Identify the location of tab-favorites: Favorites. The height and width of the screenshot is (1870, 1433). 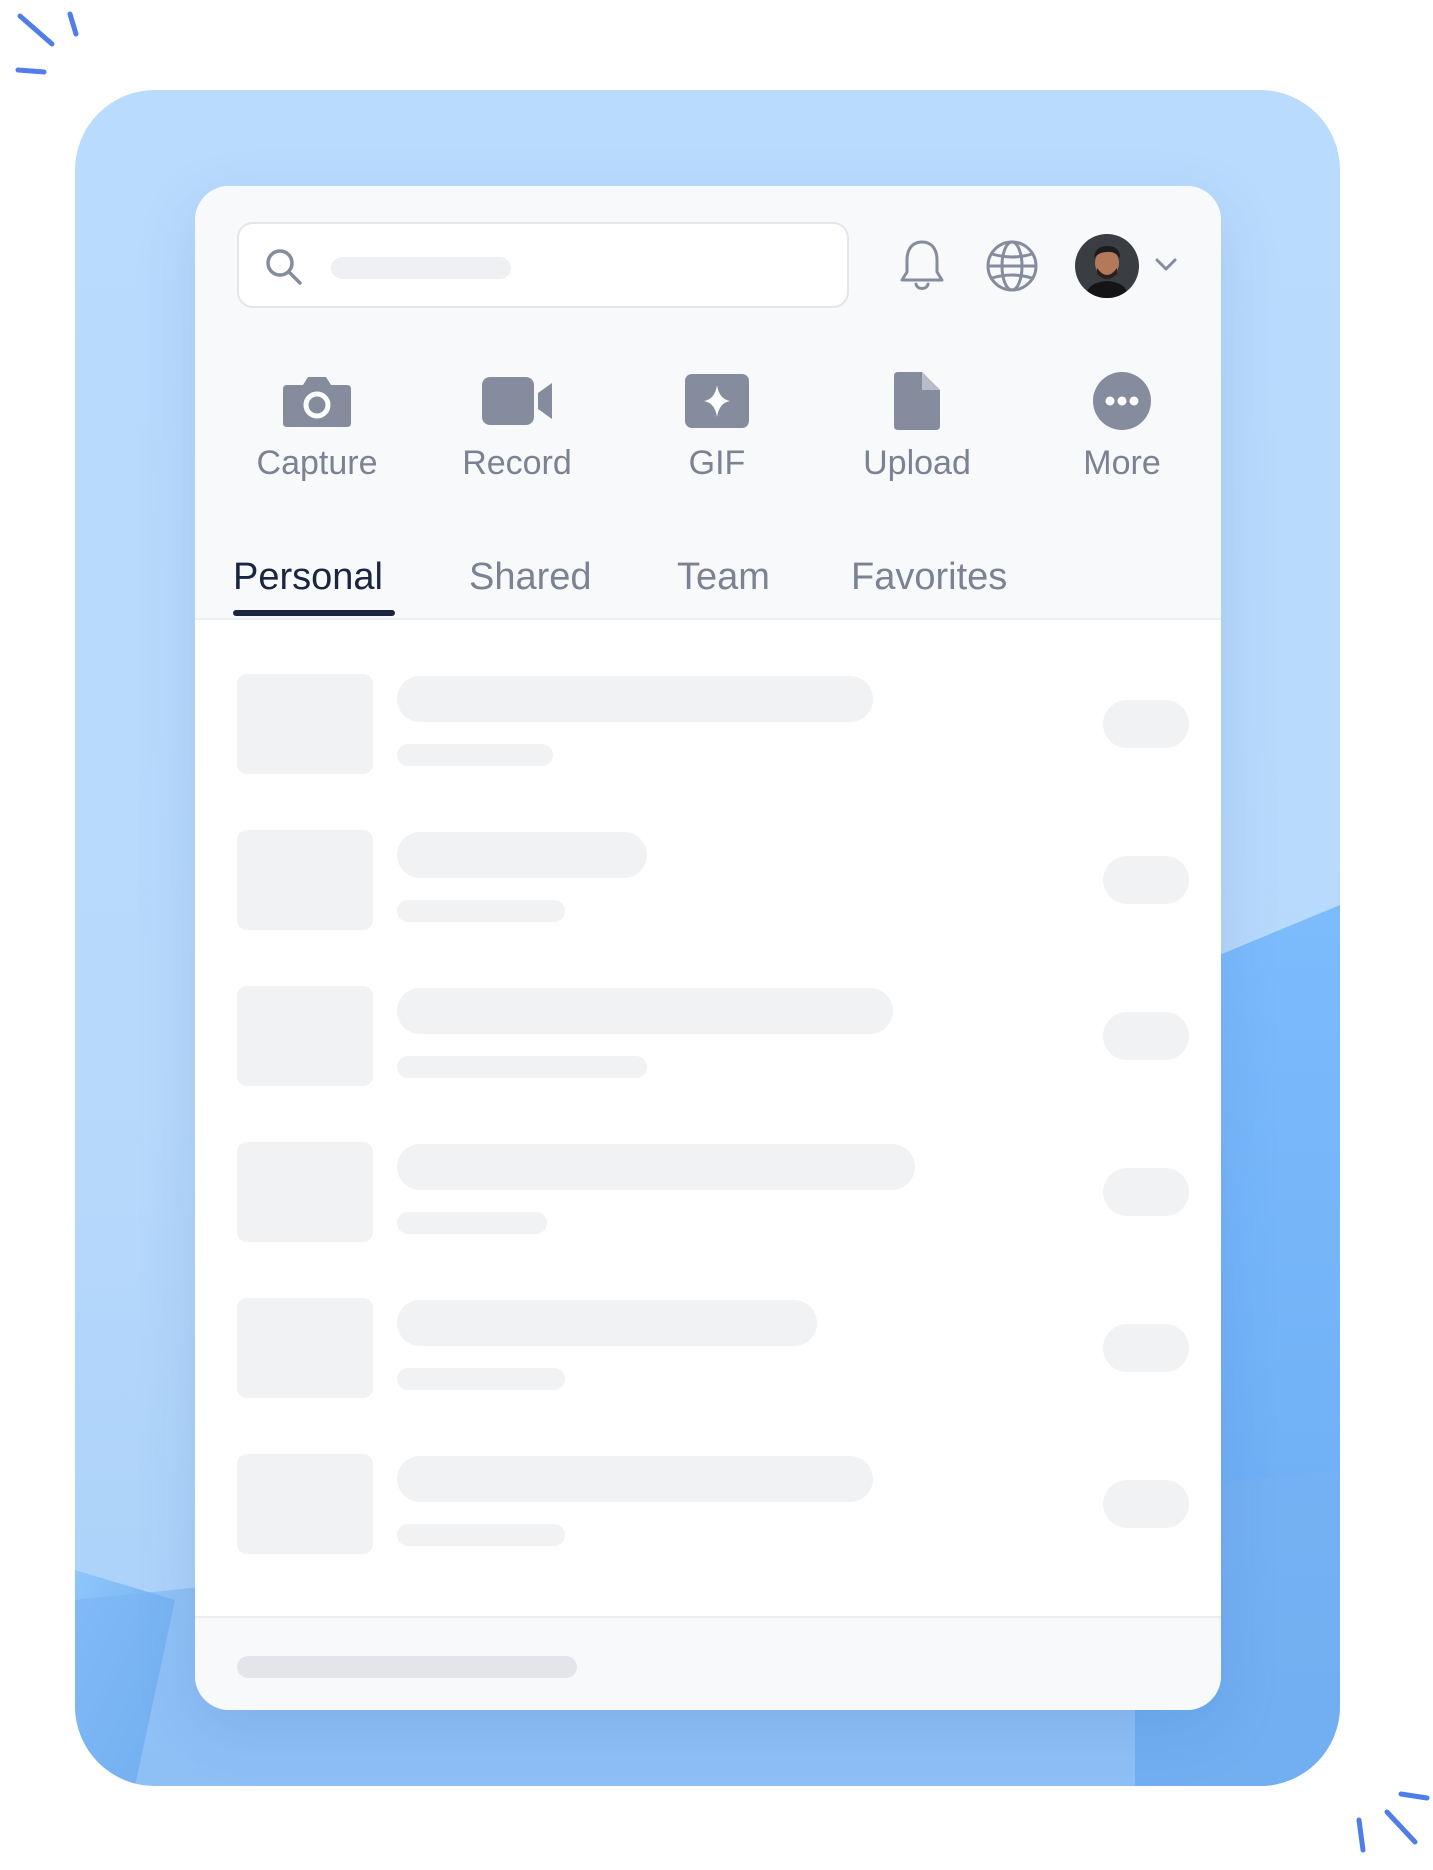
(929, 577).